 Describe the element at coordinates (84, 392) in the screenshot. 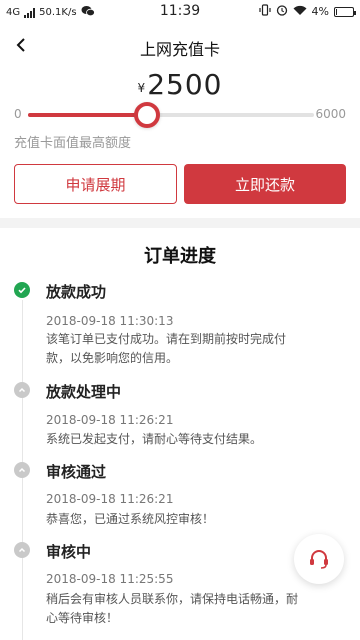

I see `step-title: 放款处理中` at that location.